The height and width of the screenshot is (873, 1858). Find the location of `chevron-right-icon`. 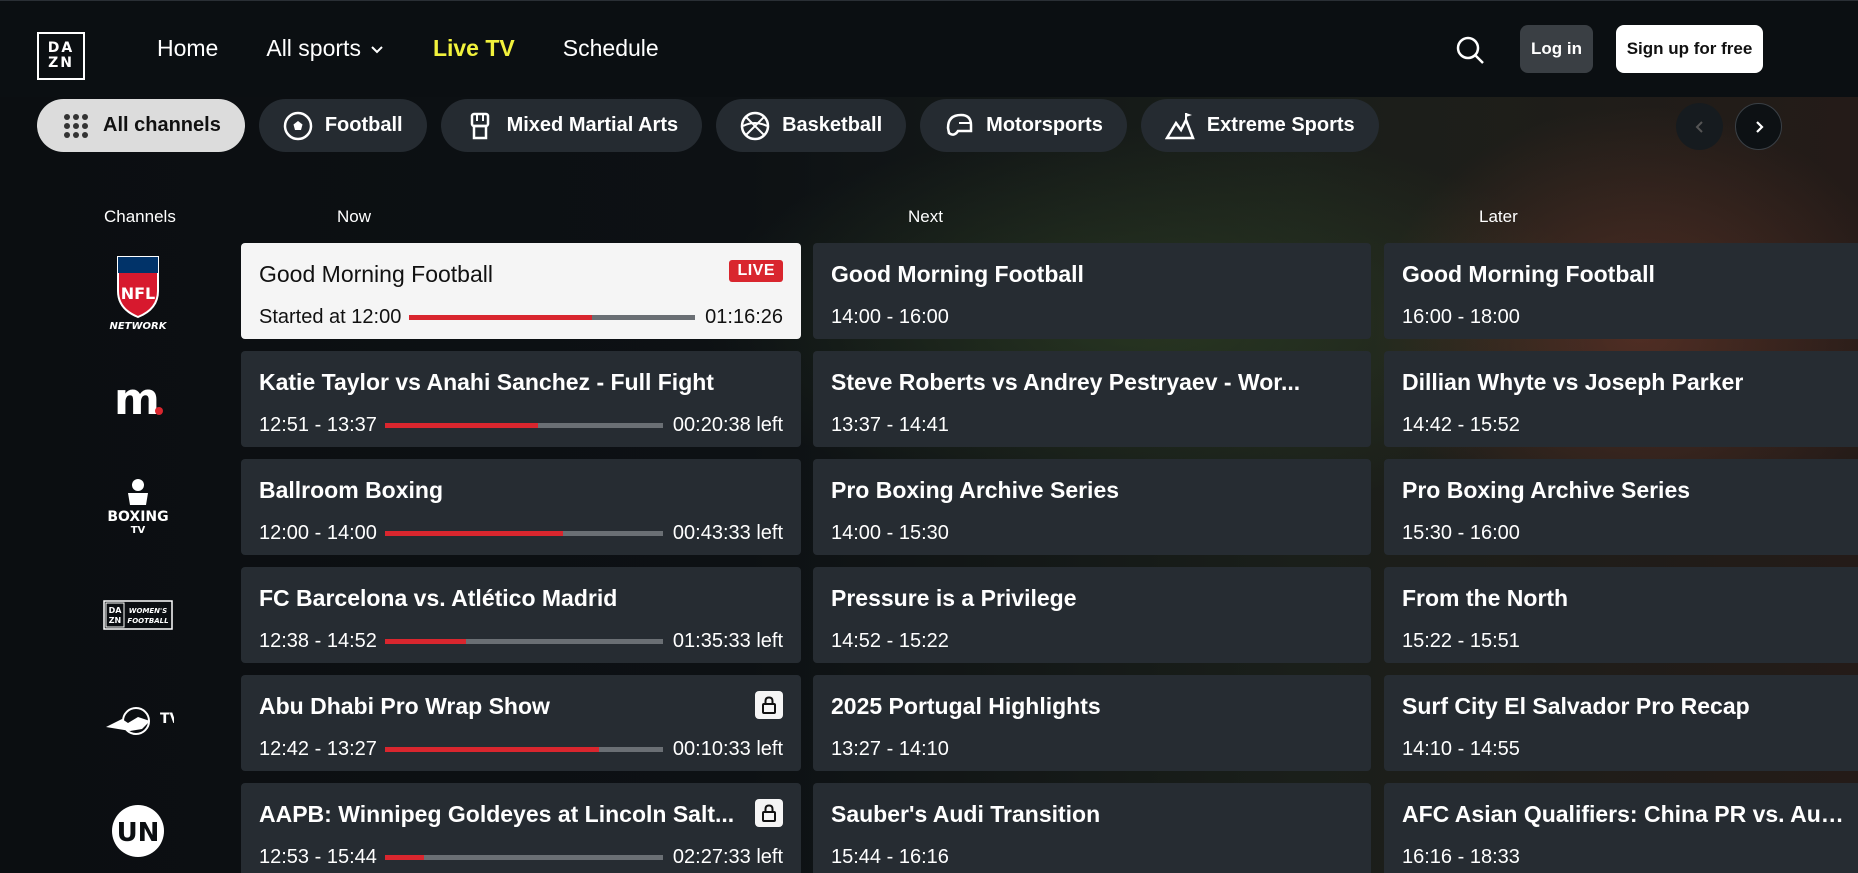

chevron-right-icon is located at coordinates (1759, 126).